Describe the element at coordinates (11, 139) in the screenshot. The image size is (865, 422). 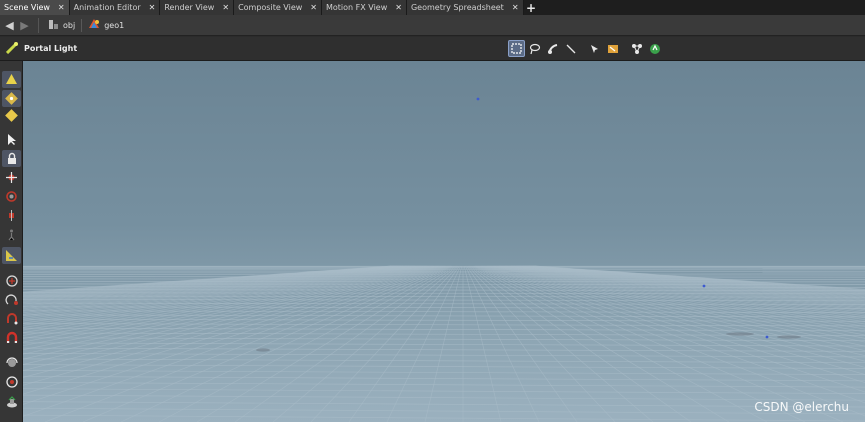
I see `select-arrow-icon` at that location.